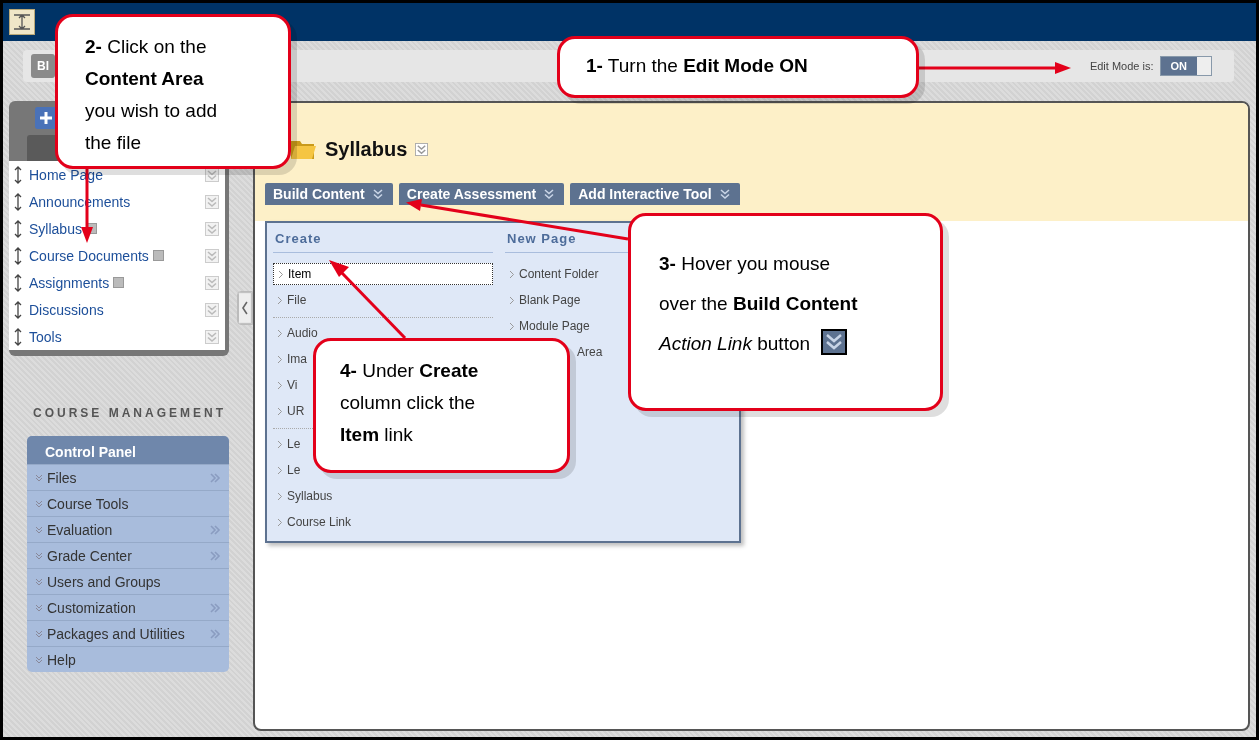 The width and height of the screenshot is (1259, 740). What do you see at coordinates (22, 22) in the screenshot?
I see `menu-toggle-icon` at bounding box center [22, 22].